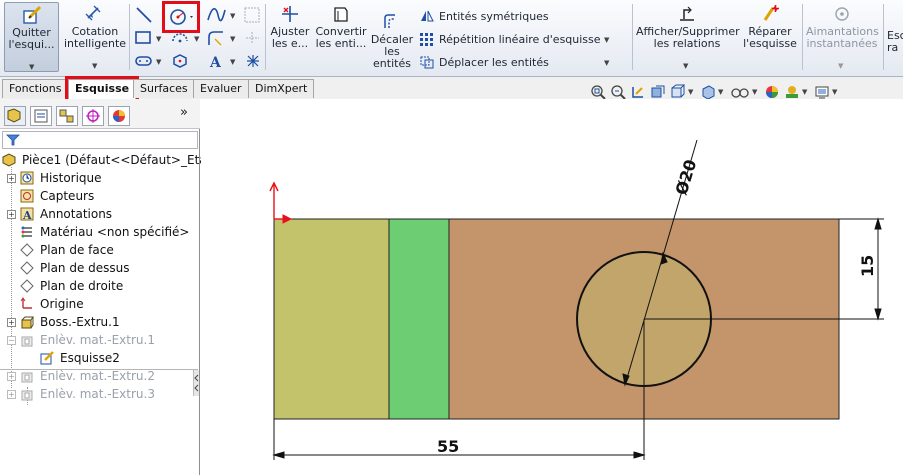 This screenshot has width=903, height=475. I want to click on plane-icon, so click(27, 250).